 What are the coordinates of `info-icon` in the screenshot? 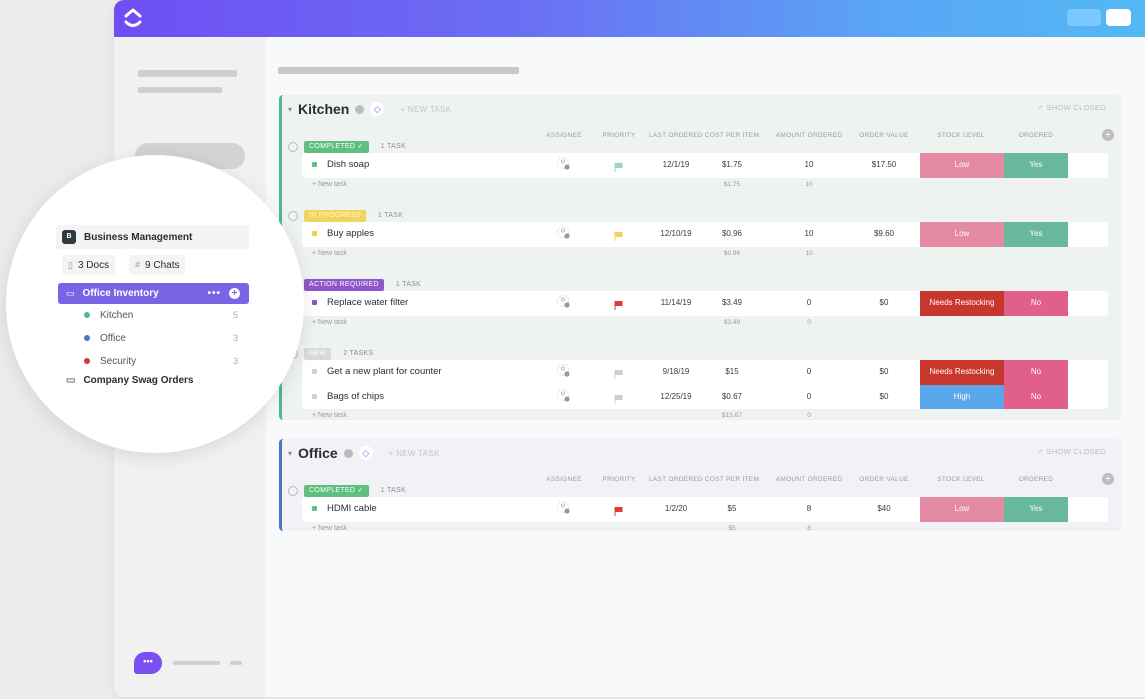 It's located at (360, 109).